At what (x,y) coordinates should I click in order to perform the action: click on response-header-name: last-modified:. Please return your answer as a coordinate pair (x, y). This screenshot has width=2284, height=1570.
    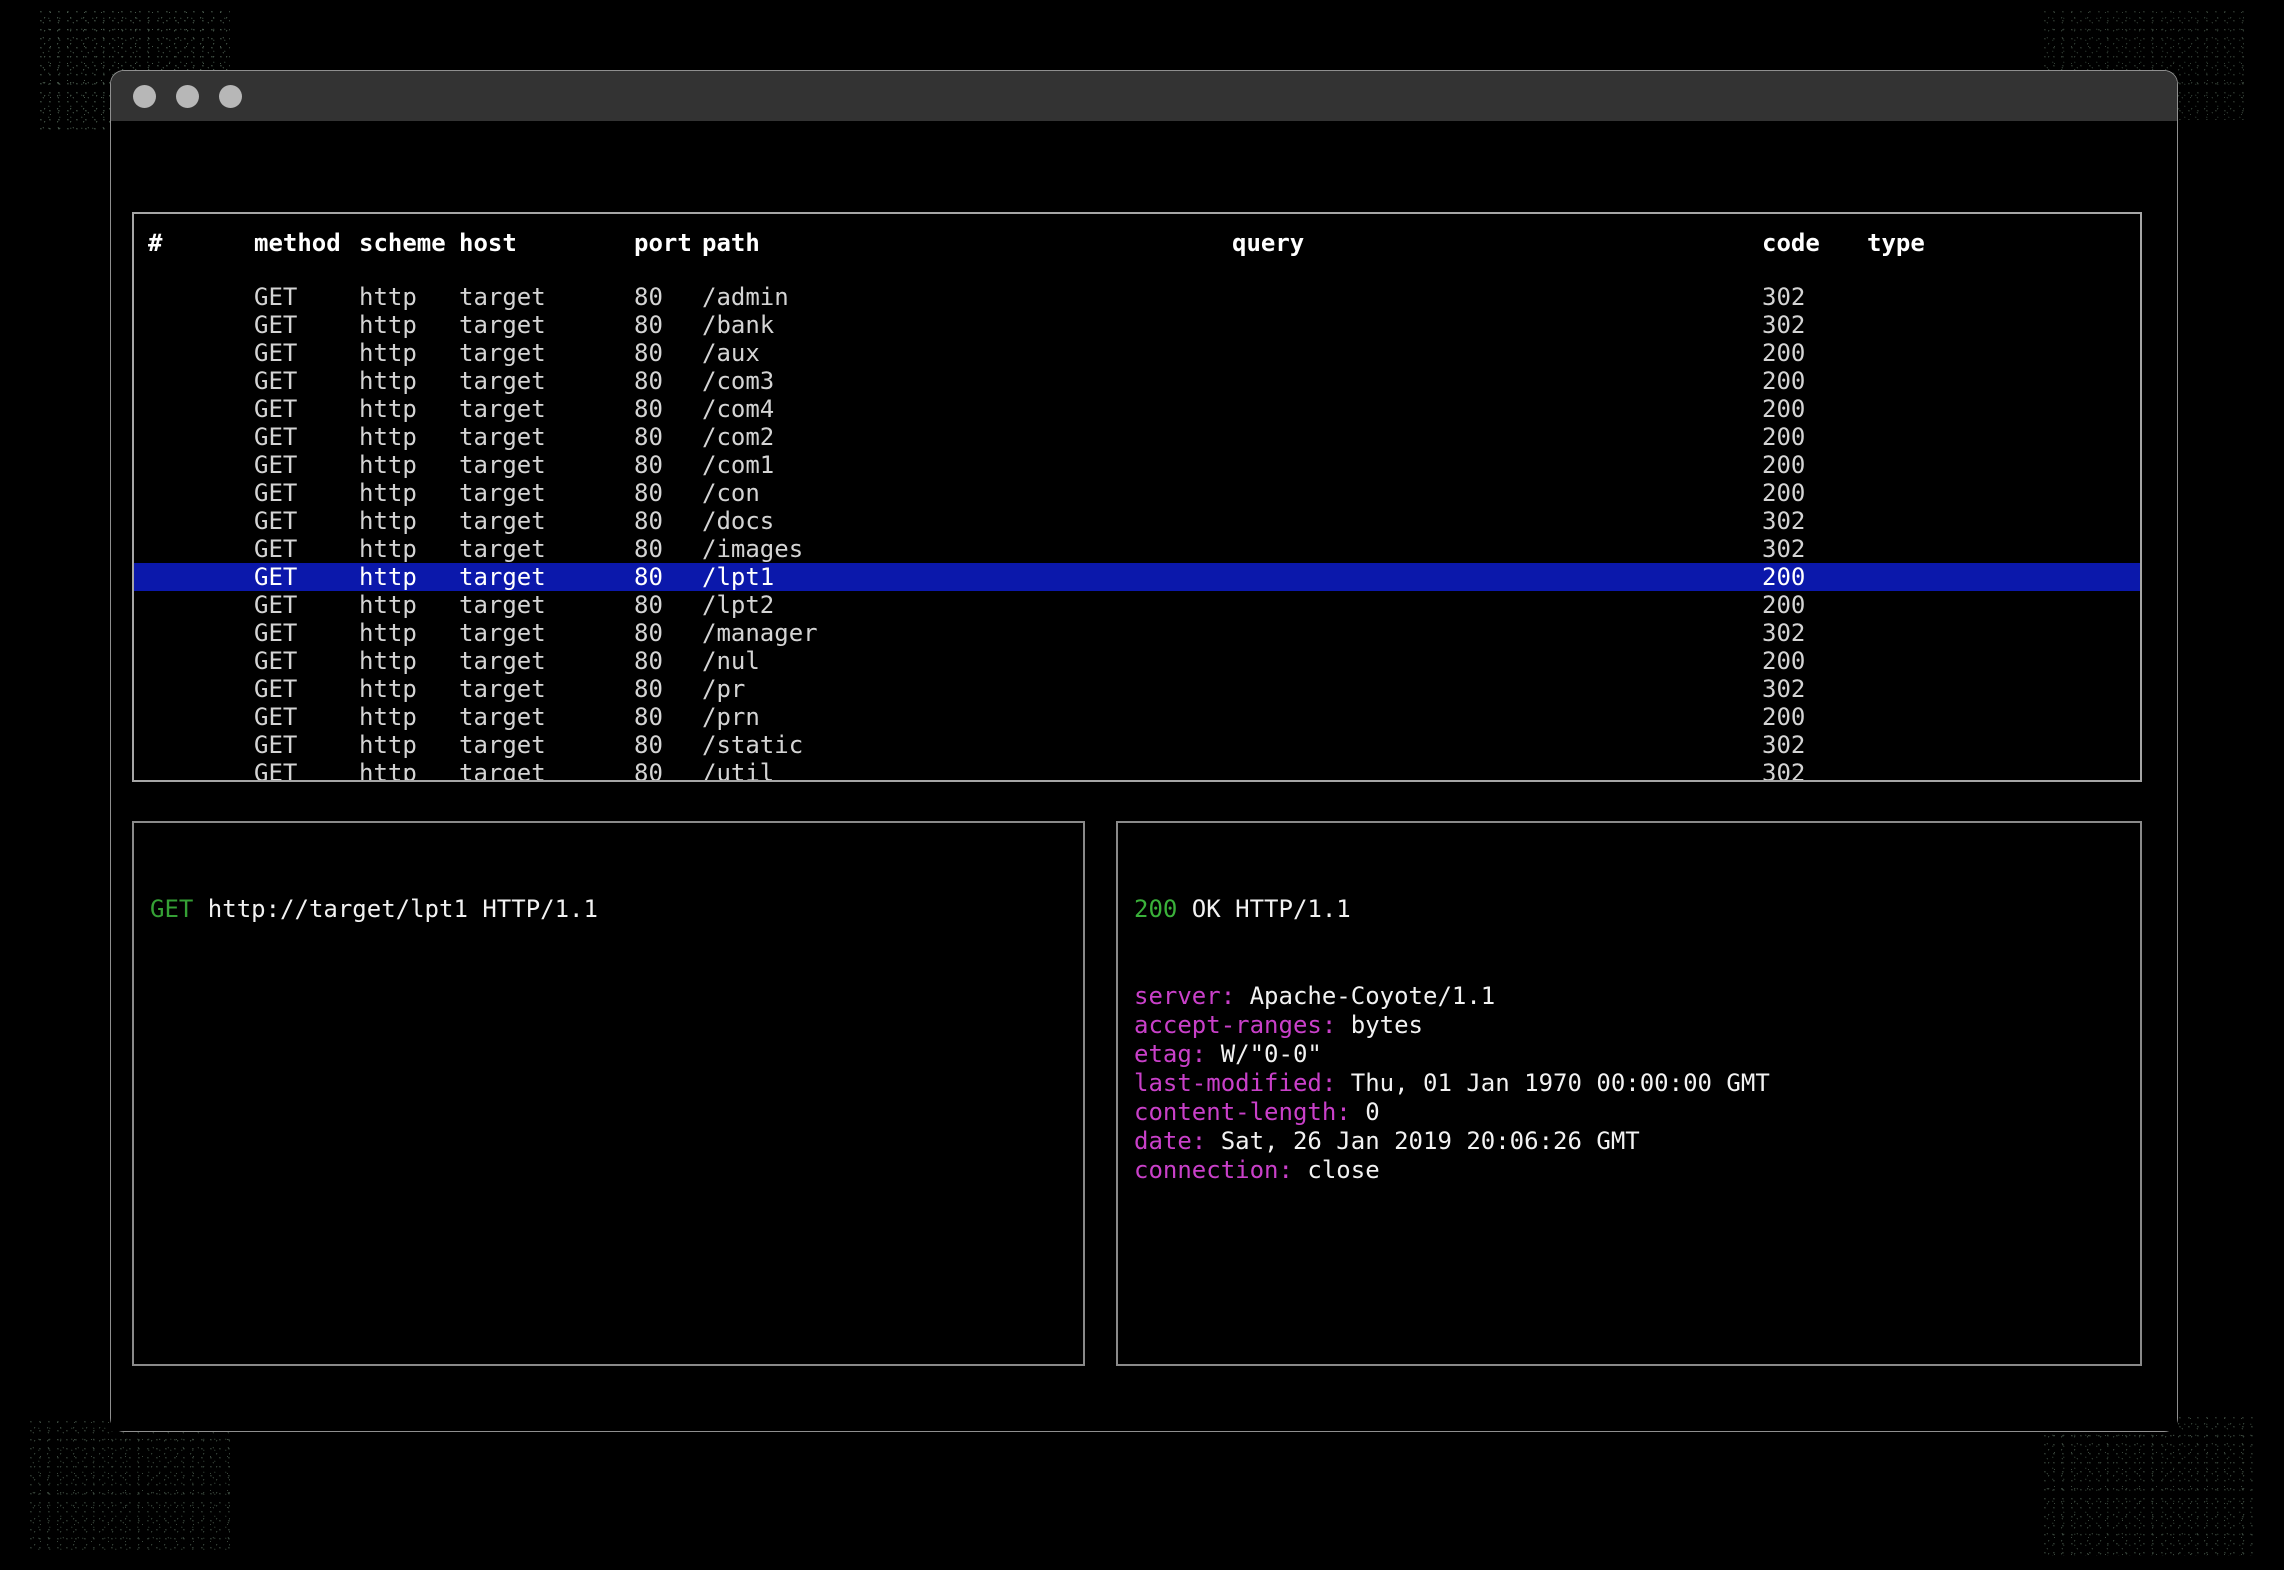
    Looking at the image, I should click on (1235, 1083).